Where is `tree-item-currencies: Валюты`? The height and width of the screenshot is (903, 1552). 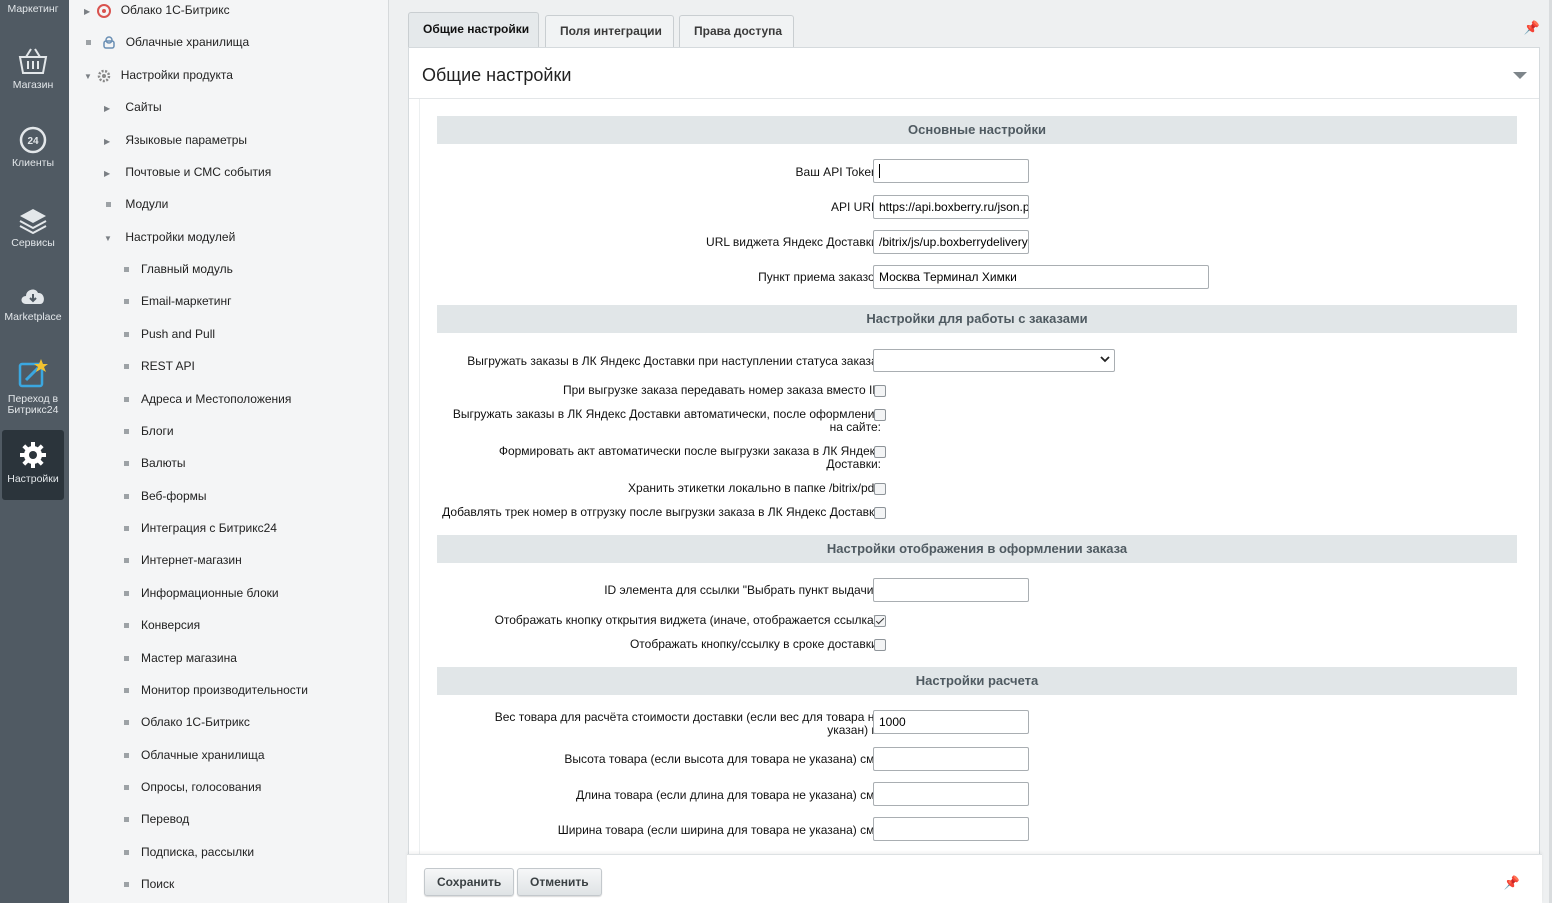 tree-item-currencies: Валюты is located at coordinates (155, 463).